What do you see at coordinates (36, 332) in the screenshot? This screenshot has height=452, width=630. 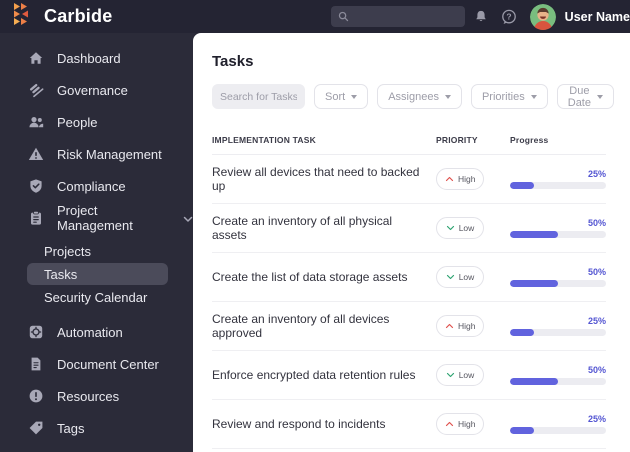 I see `automation-gear-icon` at bounding box center [36, 332].